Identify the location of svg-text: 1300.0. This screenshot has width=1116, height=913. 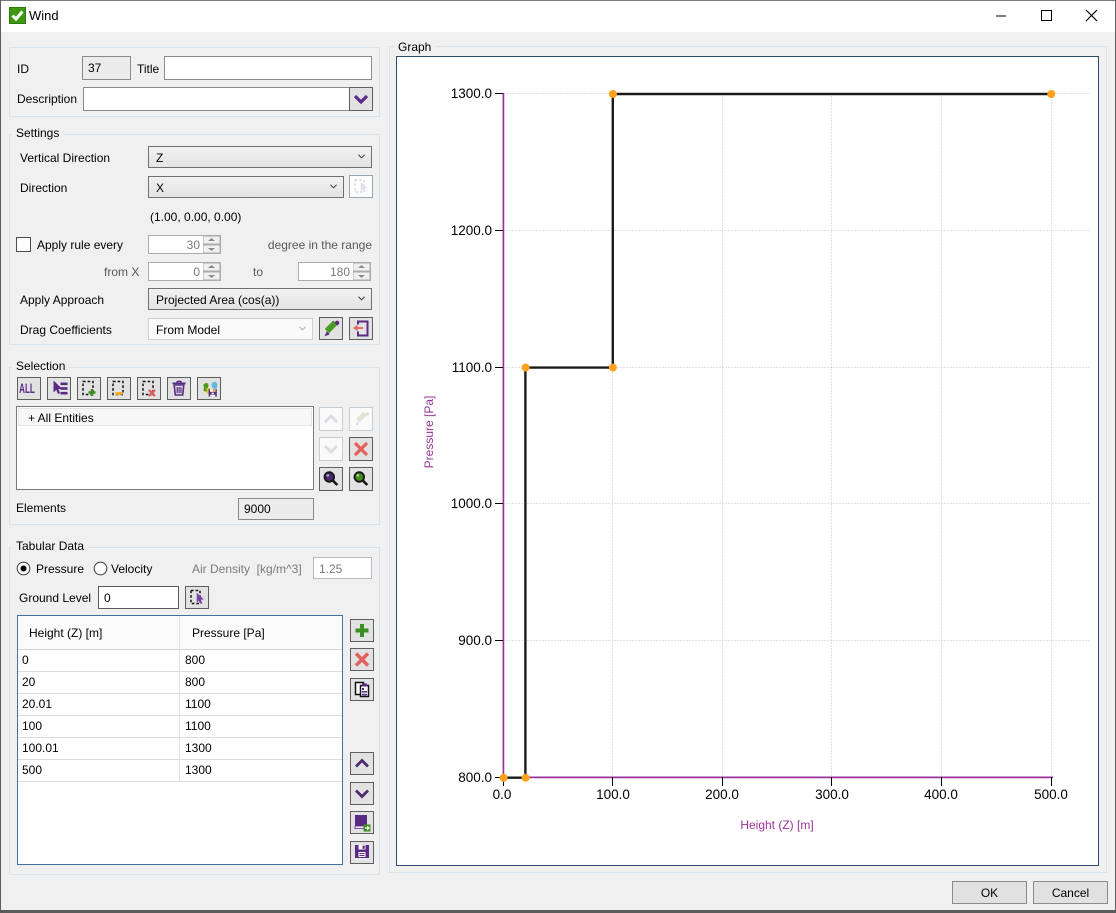
(471, 93).